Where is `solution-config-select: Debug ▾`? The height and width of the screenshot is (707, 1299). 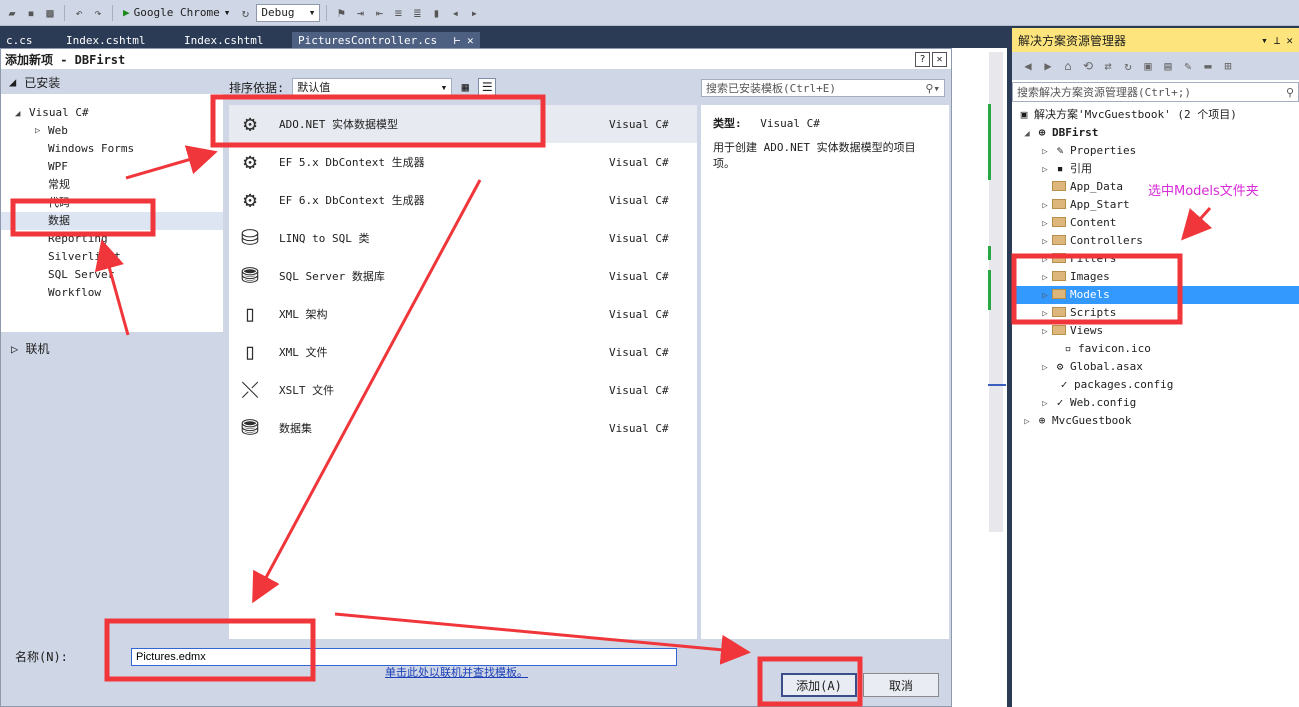 solution-config-select: Debug ▾ is located at coordinates (288, 12).